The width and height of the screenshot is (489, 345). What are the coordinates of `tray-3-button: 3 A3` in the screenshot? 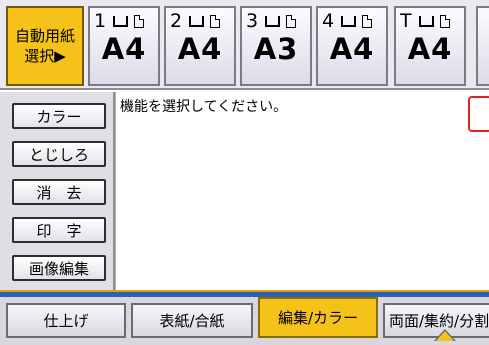 It's located at (276, 46).